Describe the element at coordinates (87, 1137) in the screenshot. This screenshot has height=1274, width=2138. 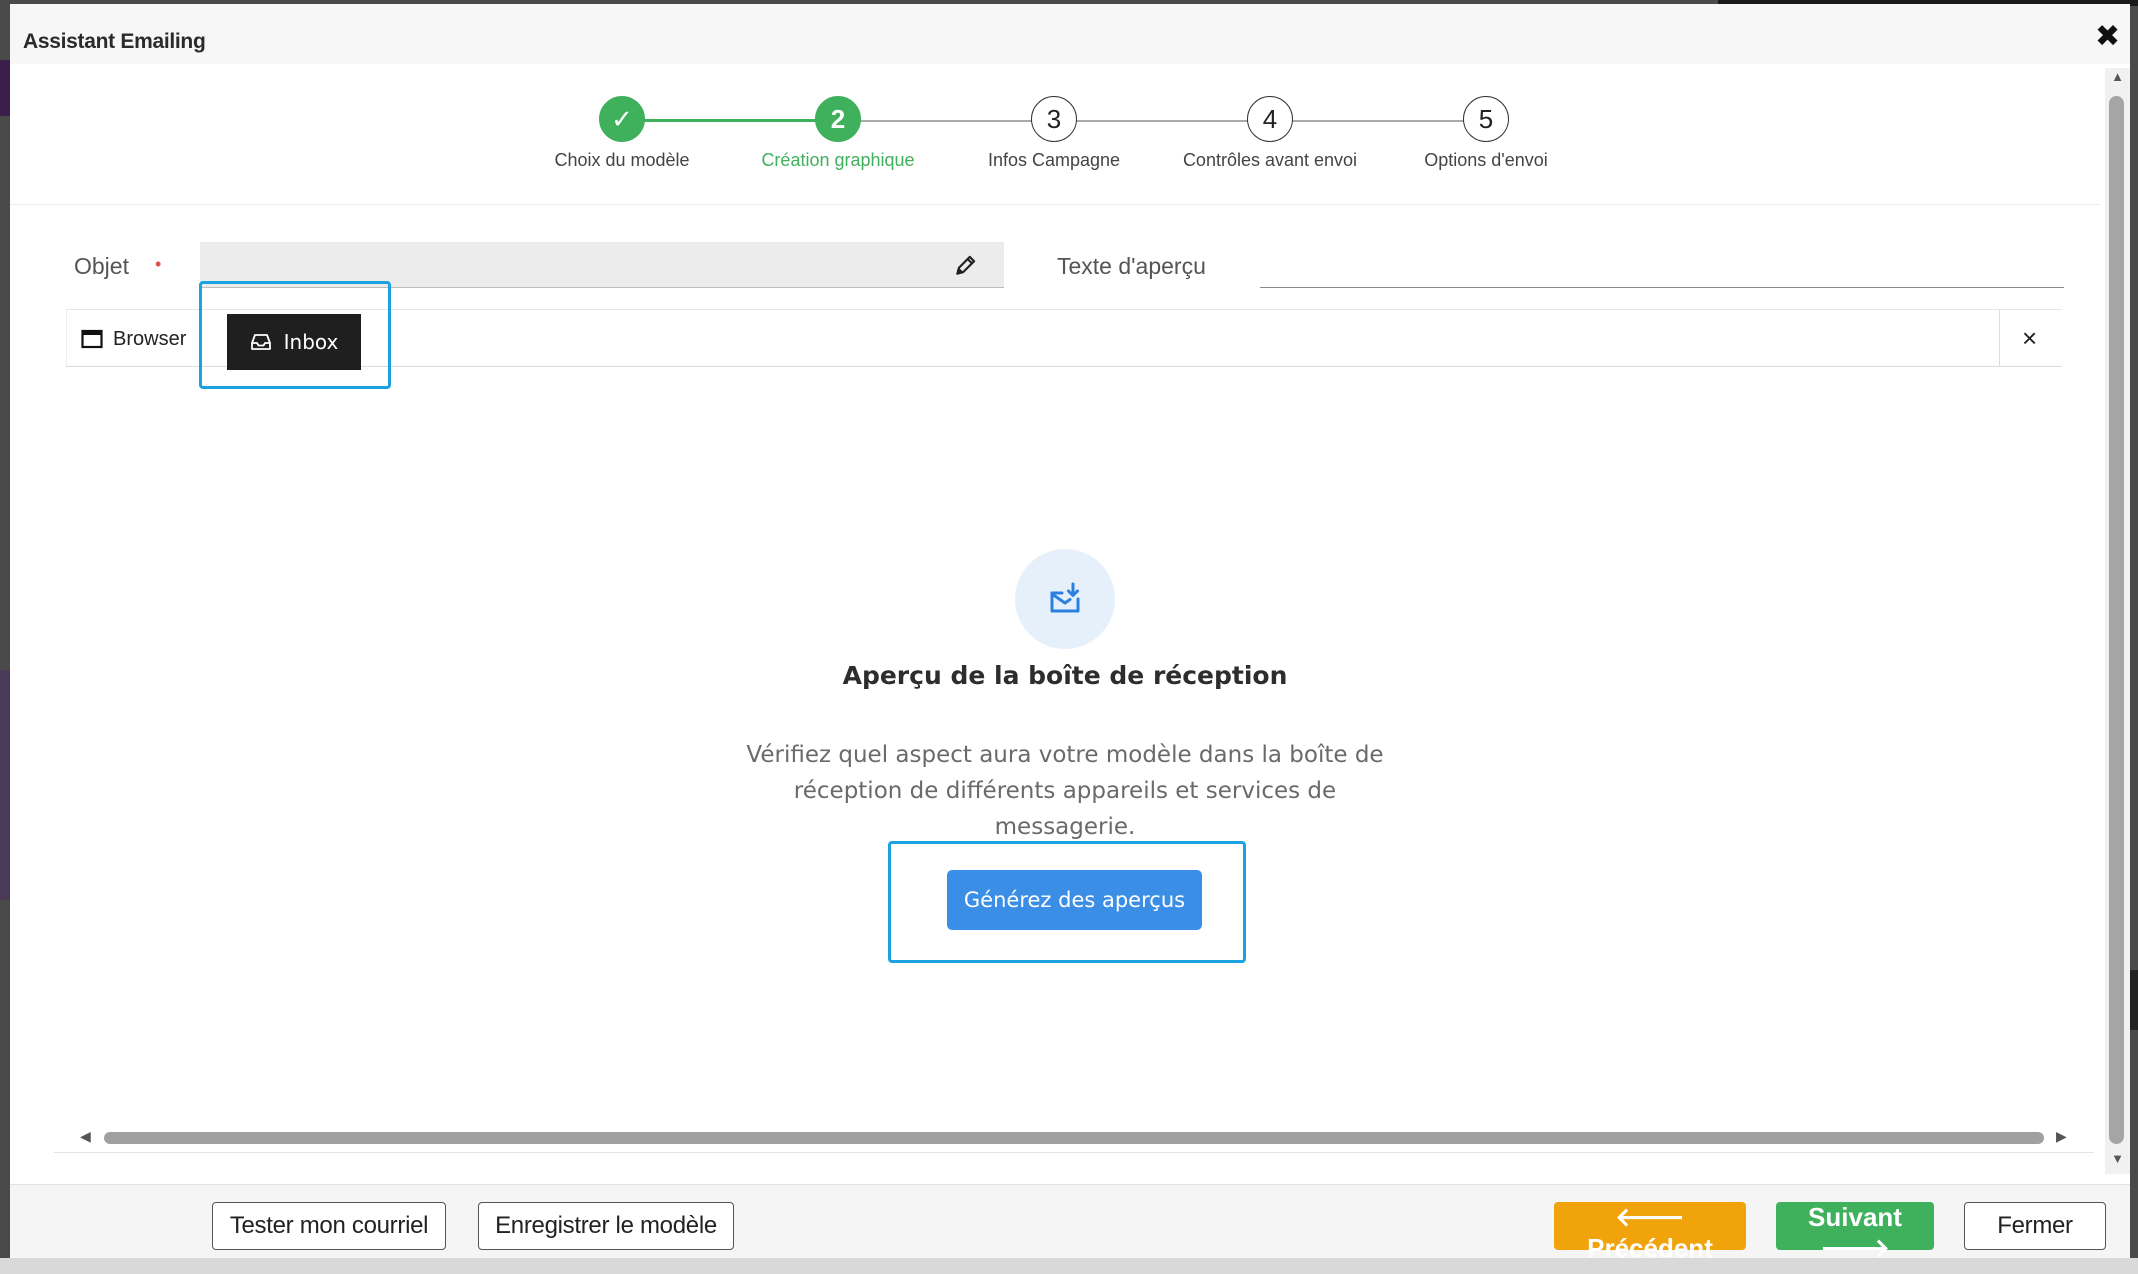
I see `scroll-left-arrow-icon: ◀` at that location.